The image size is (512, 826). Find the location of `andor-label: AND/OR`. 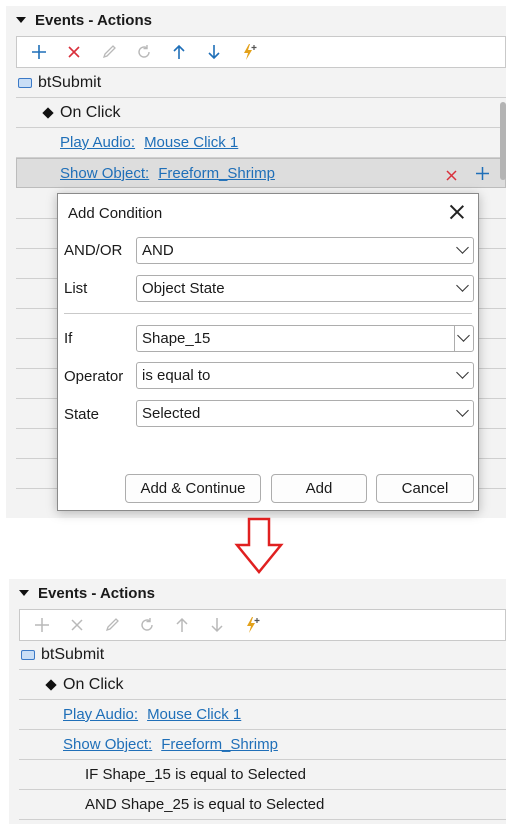

andor-label: AND/OR is located at coordinates (93, 250).